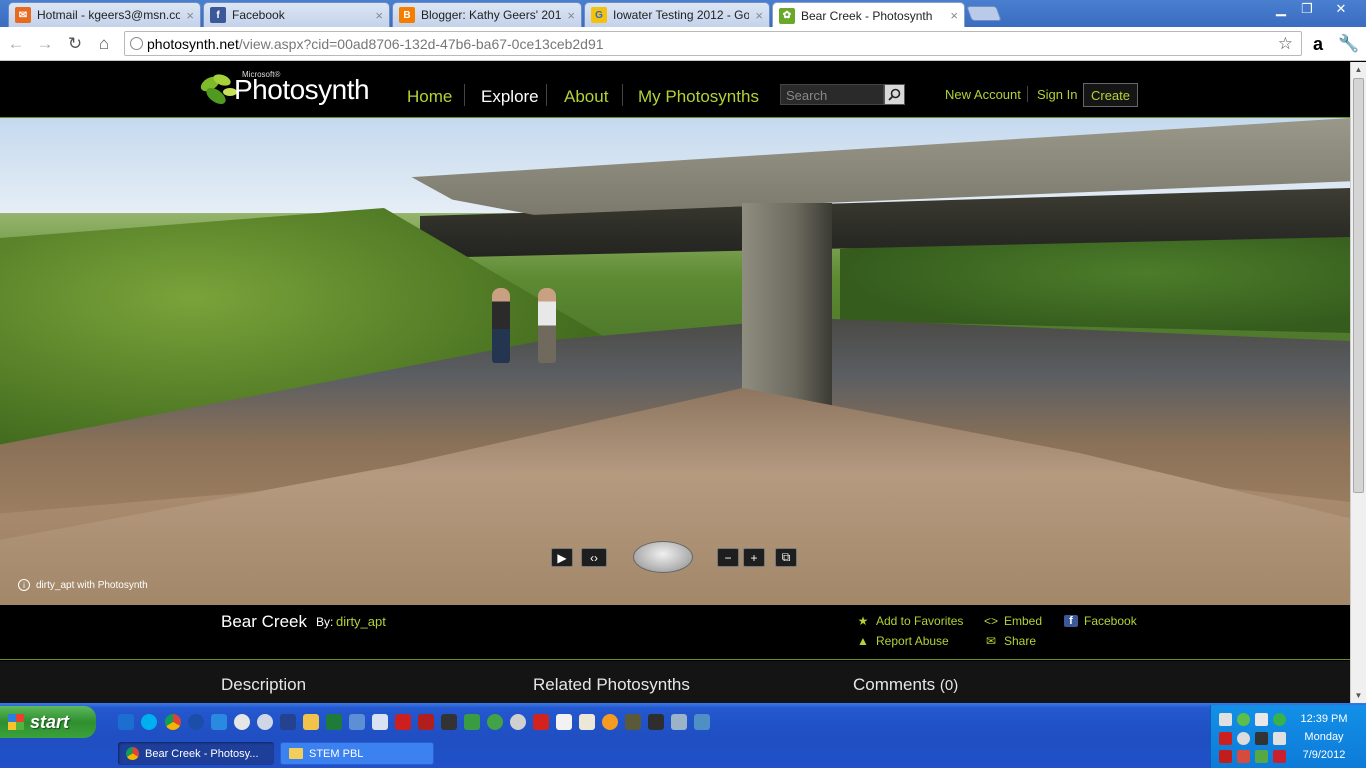  Describe the element at coordinates (510, 97) in the screenshot. I see `nav-explore: Explore` at that location.